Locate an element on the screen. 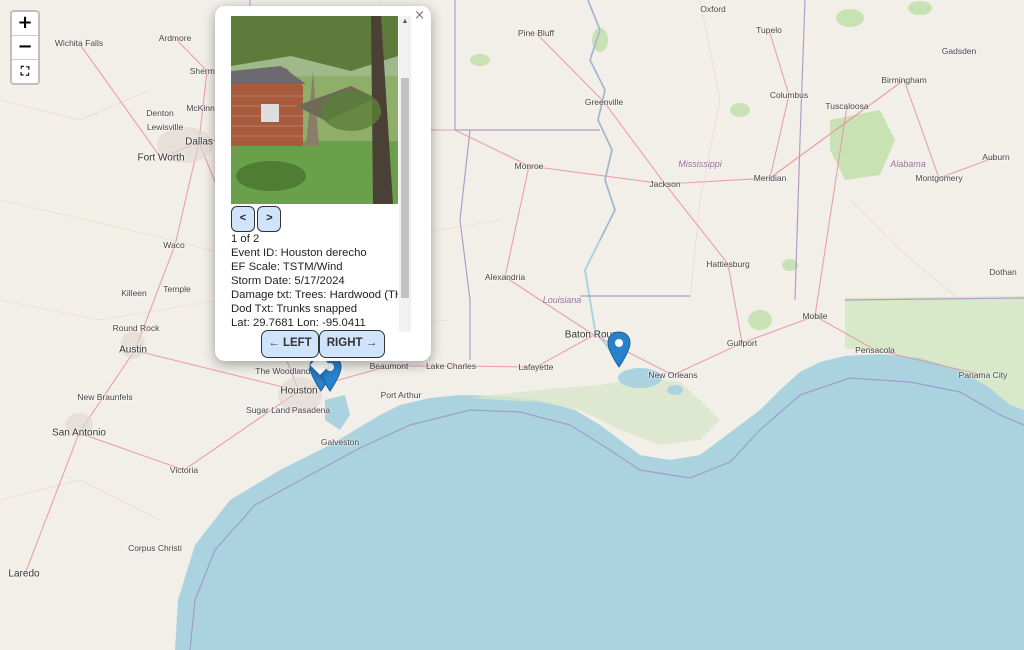 Image resolution: width=1024 pixels, height=650 pixels. place-label: Round Rock is located at coordinates (136, 328).